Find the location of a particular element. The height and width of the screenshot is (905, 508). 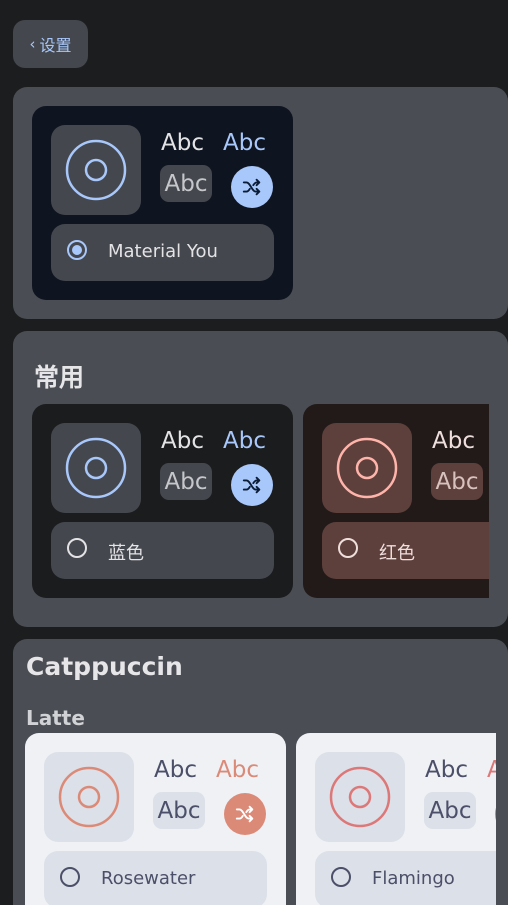

theme-label: Flamingo is located at coordinates (413, 878).